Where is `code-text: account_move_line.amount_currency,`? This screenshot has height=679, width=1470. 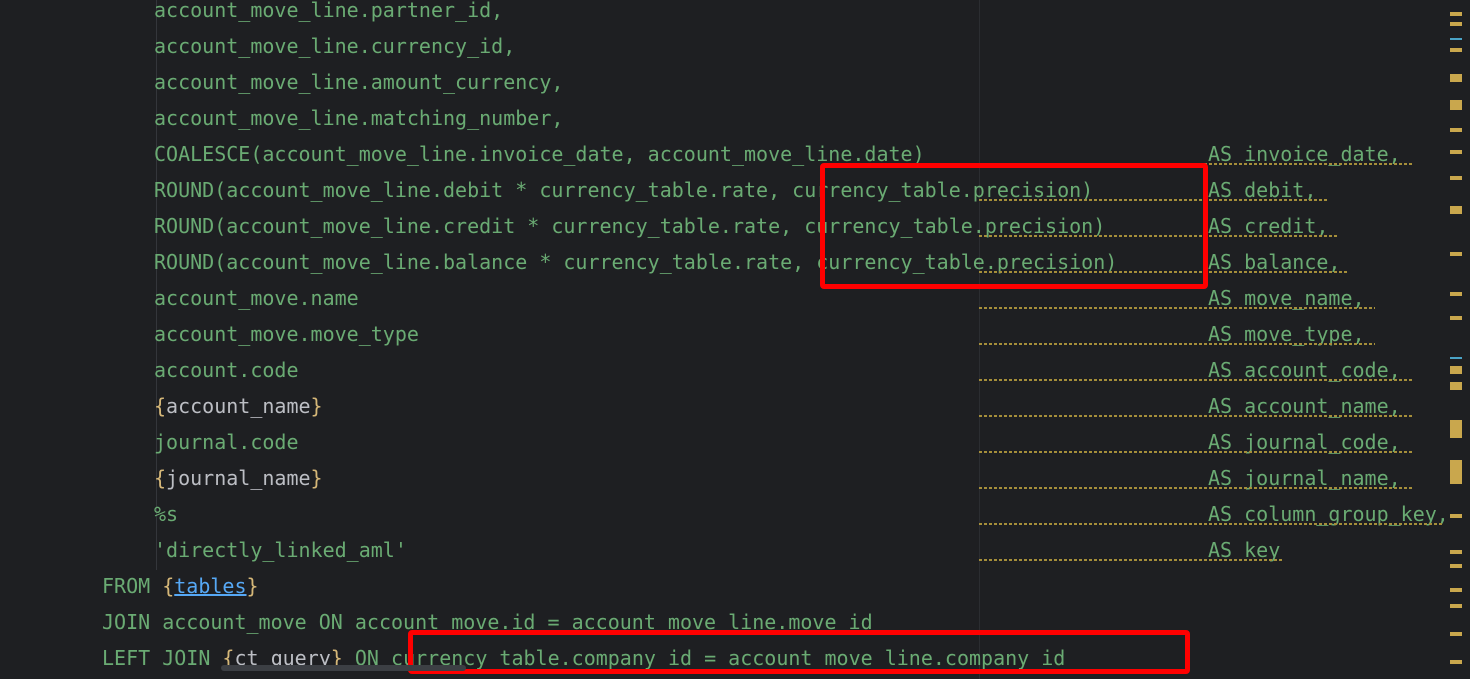
code-text: account_move_line.amount_currency, is located at coordinates (359, 82).